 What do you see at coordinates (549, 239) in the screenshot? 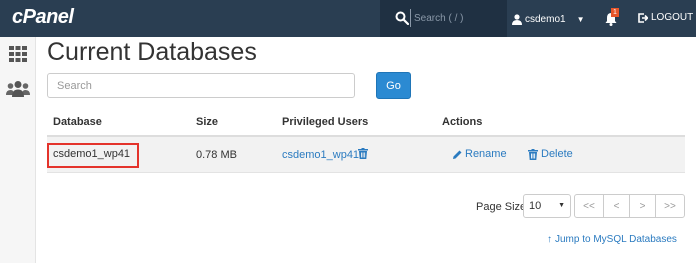
I see `arrow-up-icon: ↑` at bounding box center [549, 239].